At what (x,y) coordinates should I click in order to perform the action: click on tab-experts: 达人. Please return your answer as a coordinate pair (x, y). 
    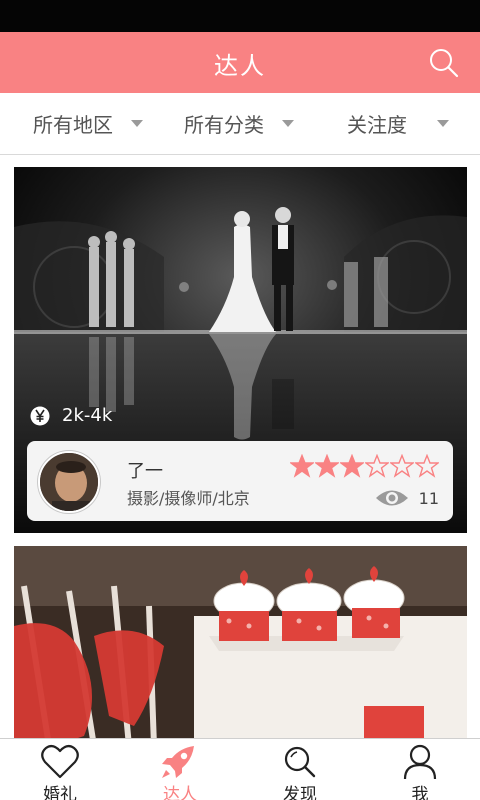
    Looking at the image, I should click on (180, 769).